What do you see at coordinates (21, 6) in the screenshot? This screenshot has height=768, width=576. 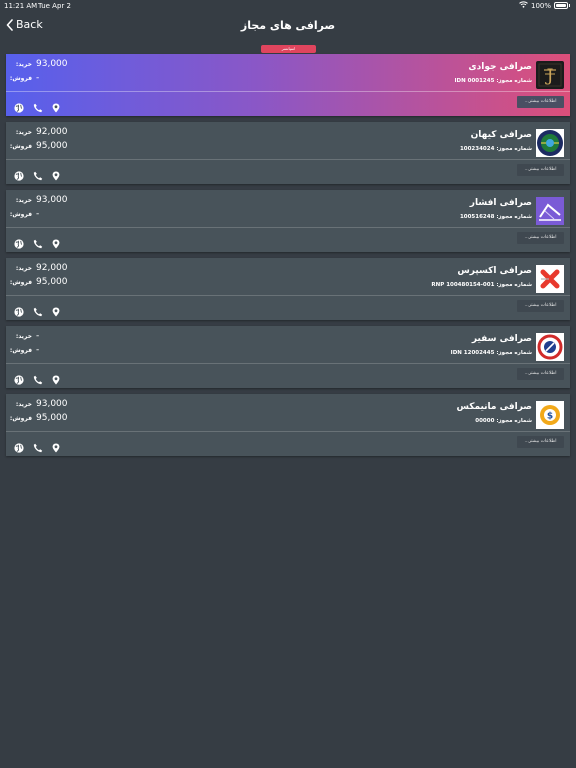 I see `status-time: 11:21 AM` at bounding box center [21, 6].